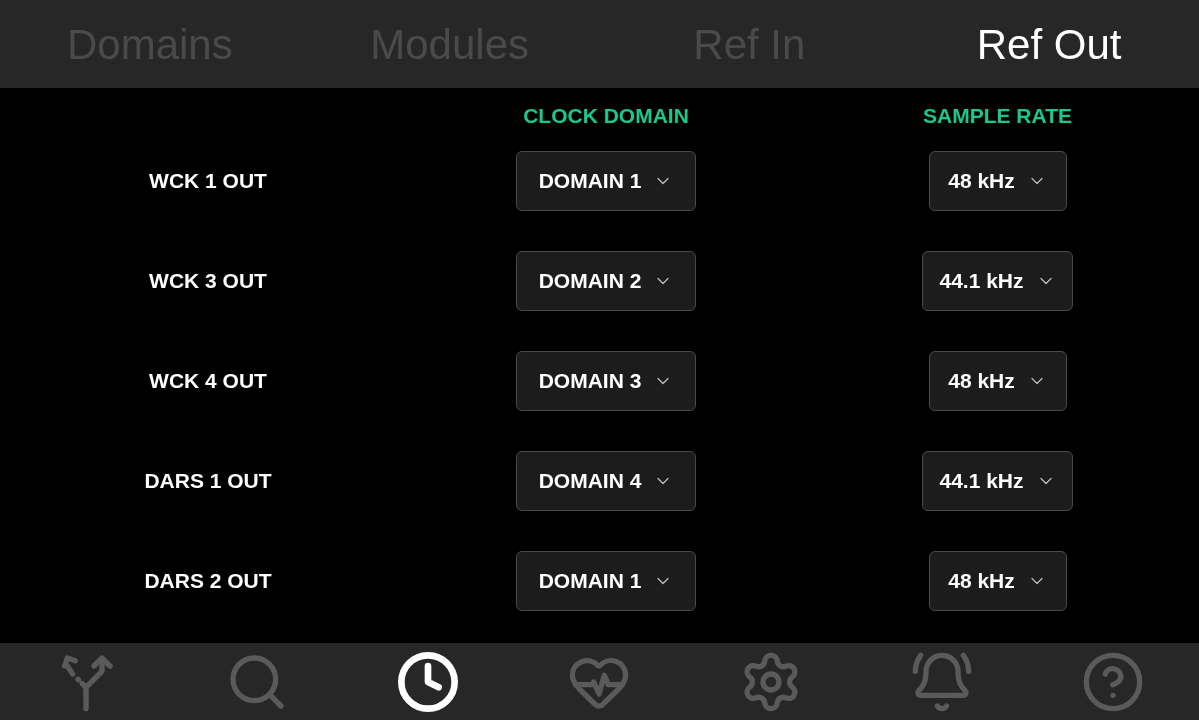 This screenshot has height=720, width=1199. I want to click on dropdown: DOMAIN 3, so click(606, 381).